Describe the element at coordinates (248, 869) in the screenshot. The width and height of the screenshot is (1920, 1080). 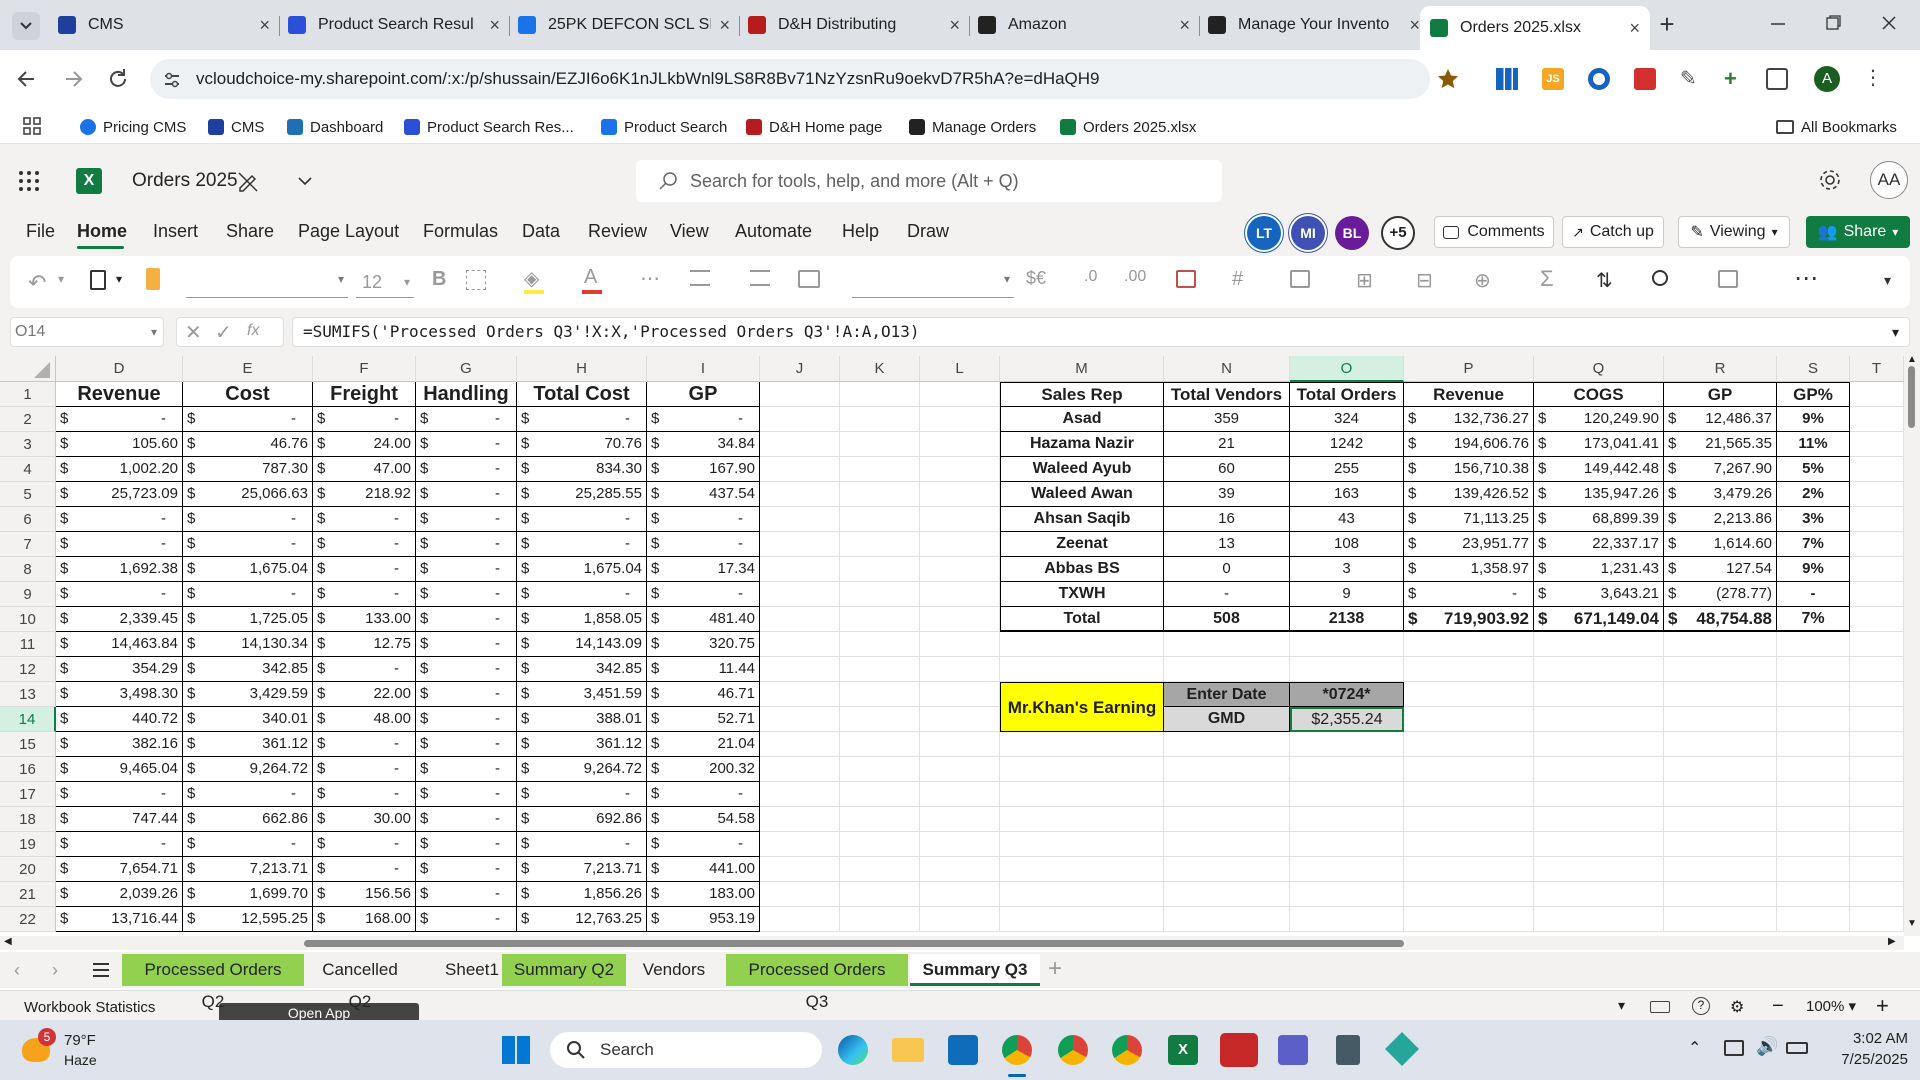
I see `table-cell: $7,213.71` at that location.